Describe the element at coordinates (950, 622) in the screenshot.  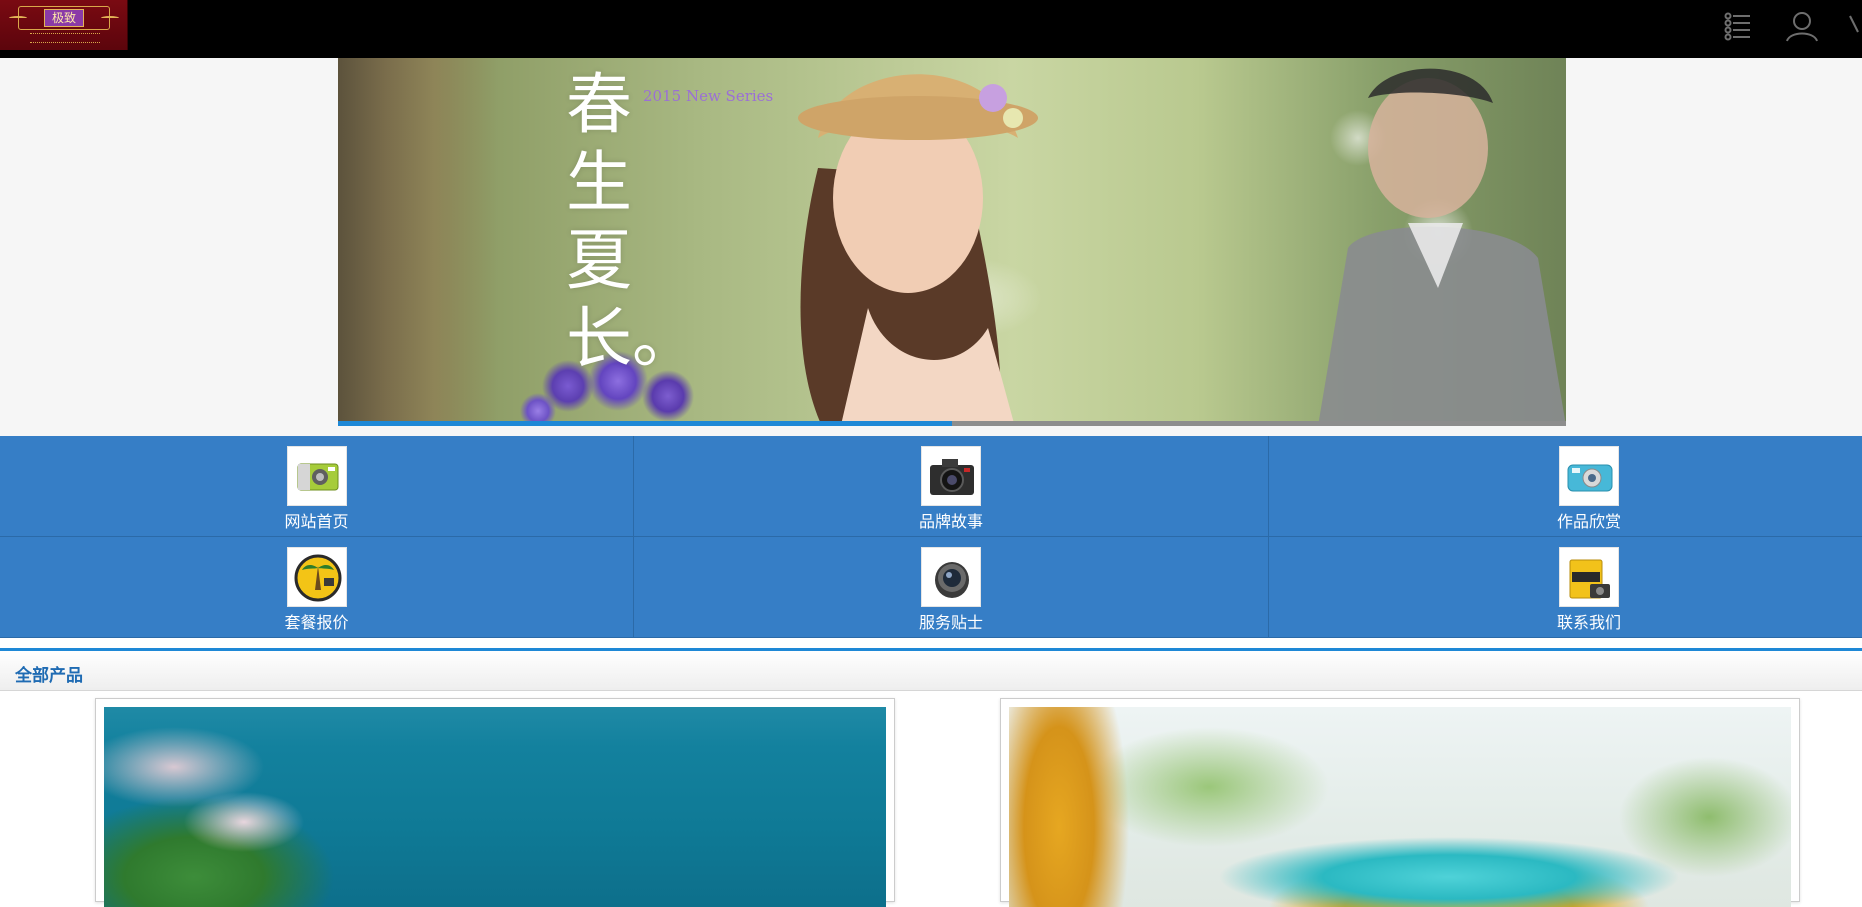
I see `nav-item-label: 服务贴士` at that location.